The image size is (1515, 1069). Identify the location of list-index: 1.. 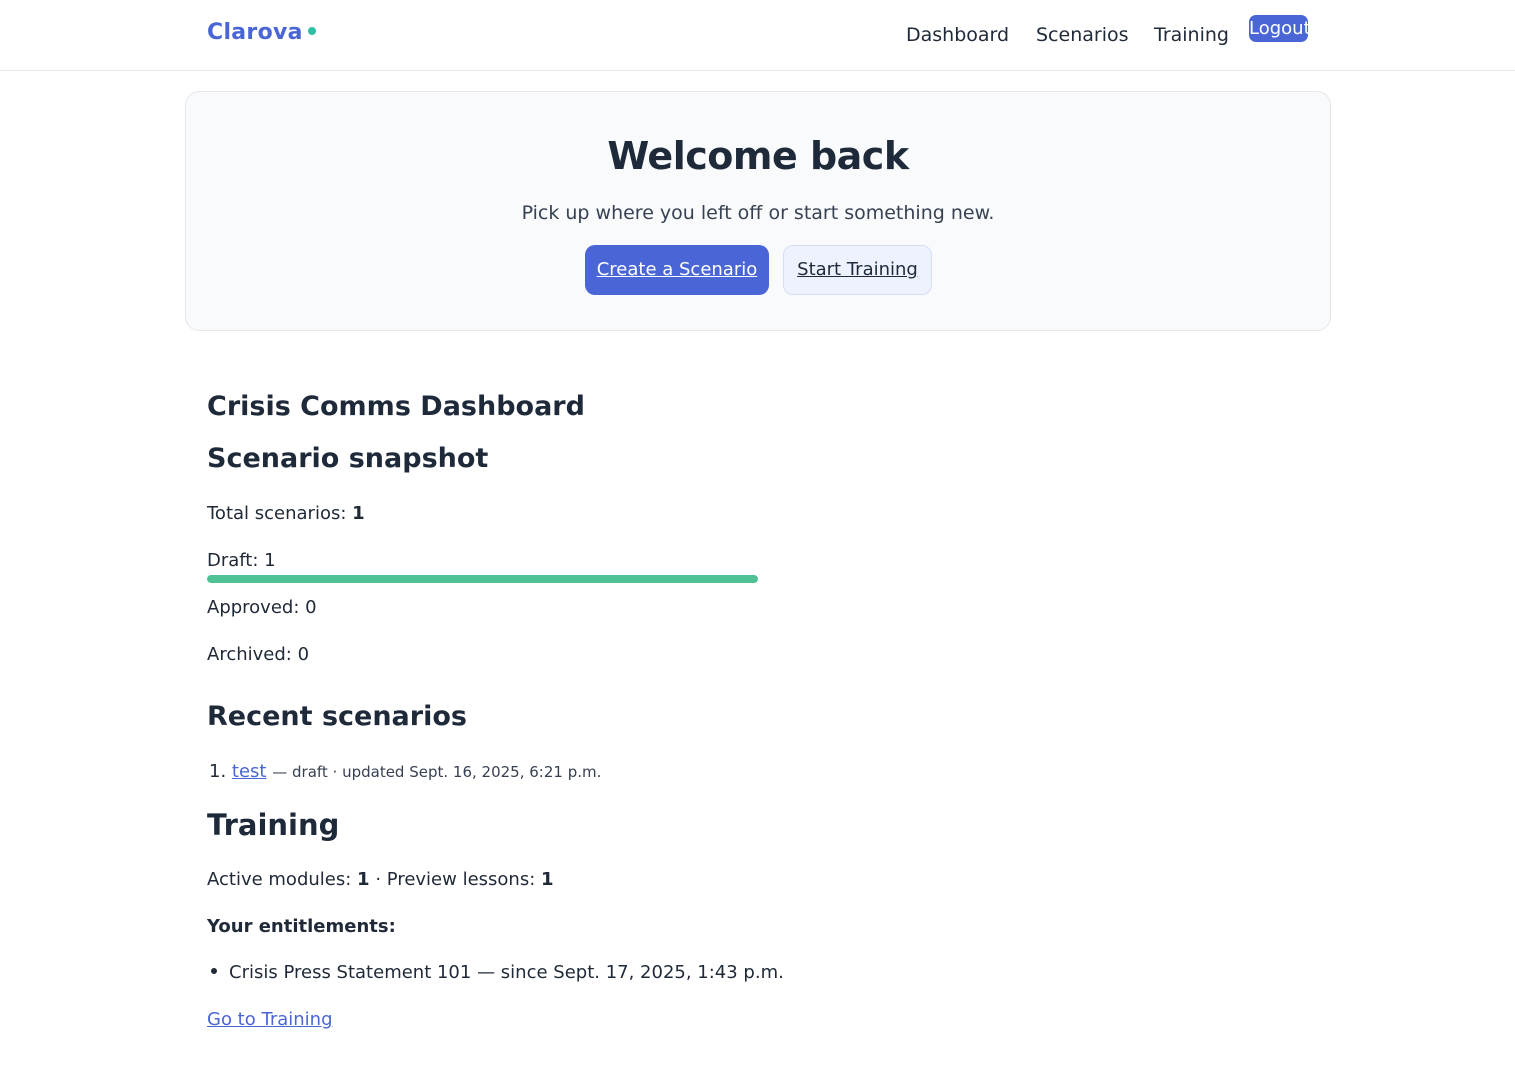
(218, 771).